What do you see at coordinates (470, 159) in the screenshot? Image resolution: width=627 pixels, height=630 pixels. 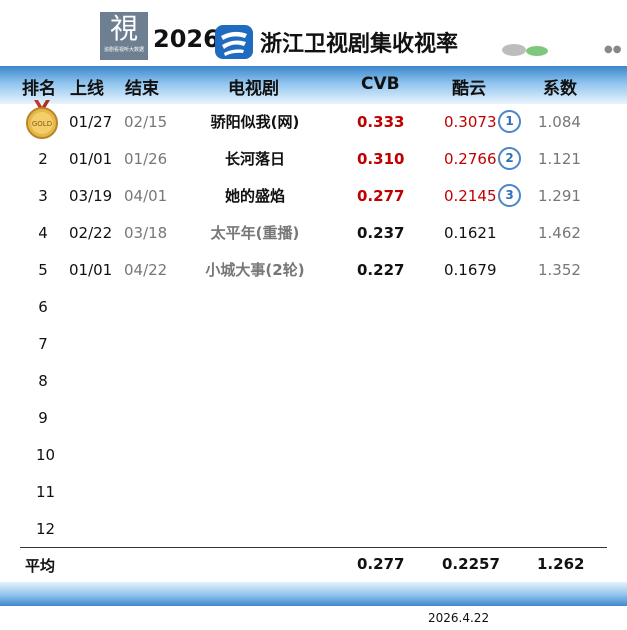 I see `row-kuyun: 0.2766` at bounding box center [470, 159].